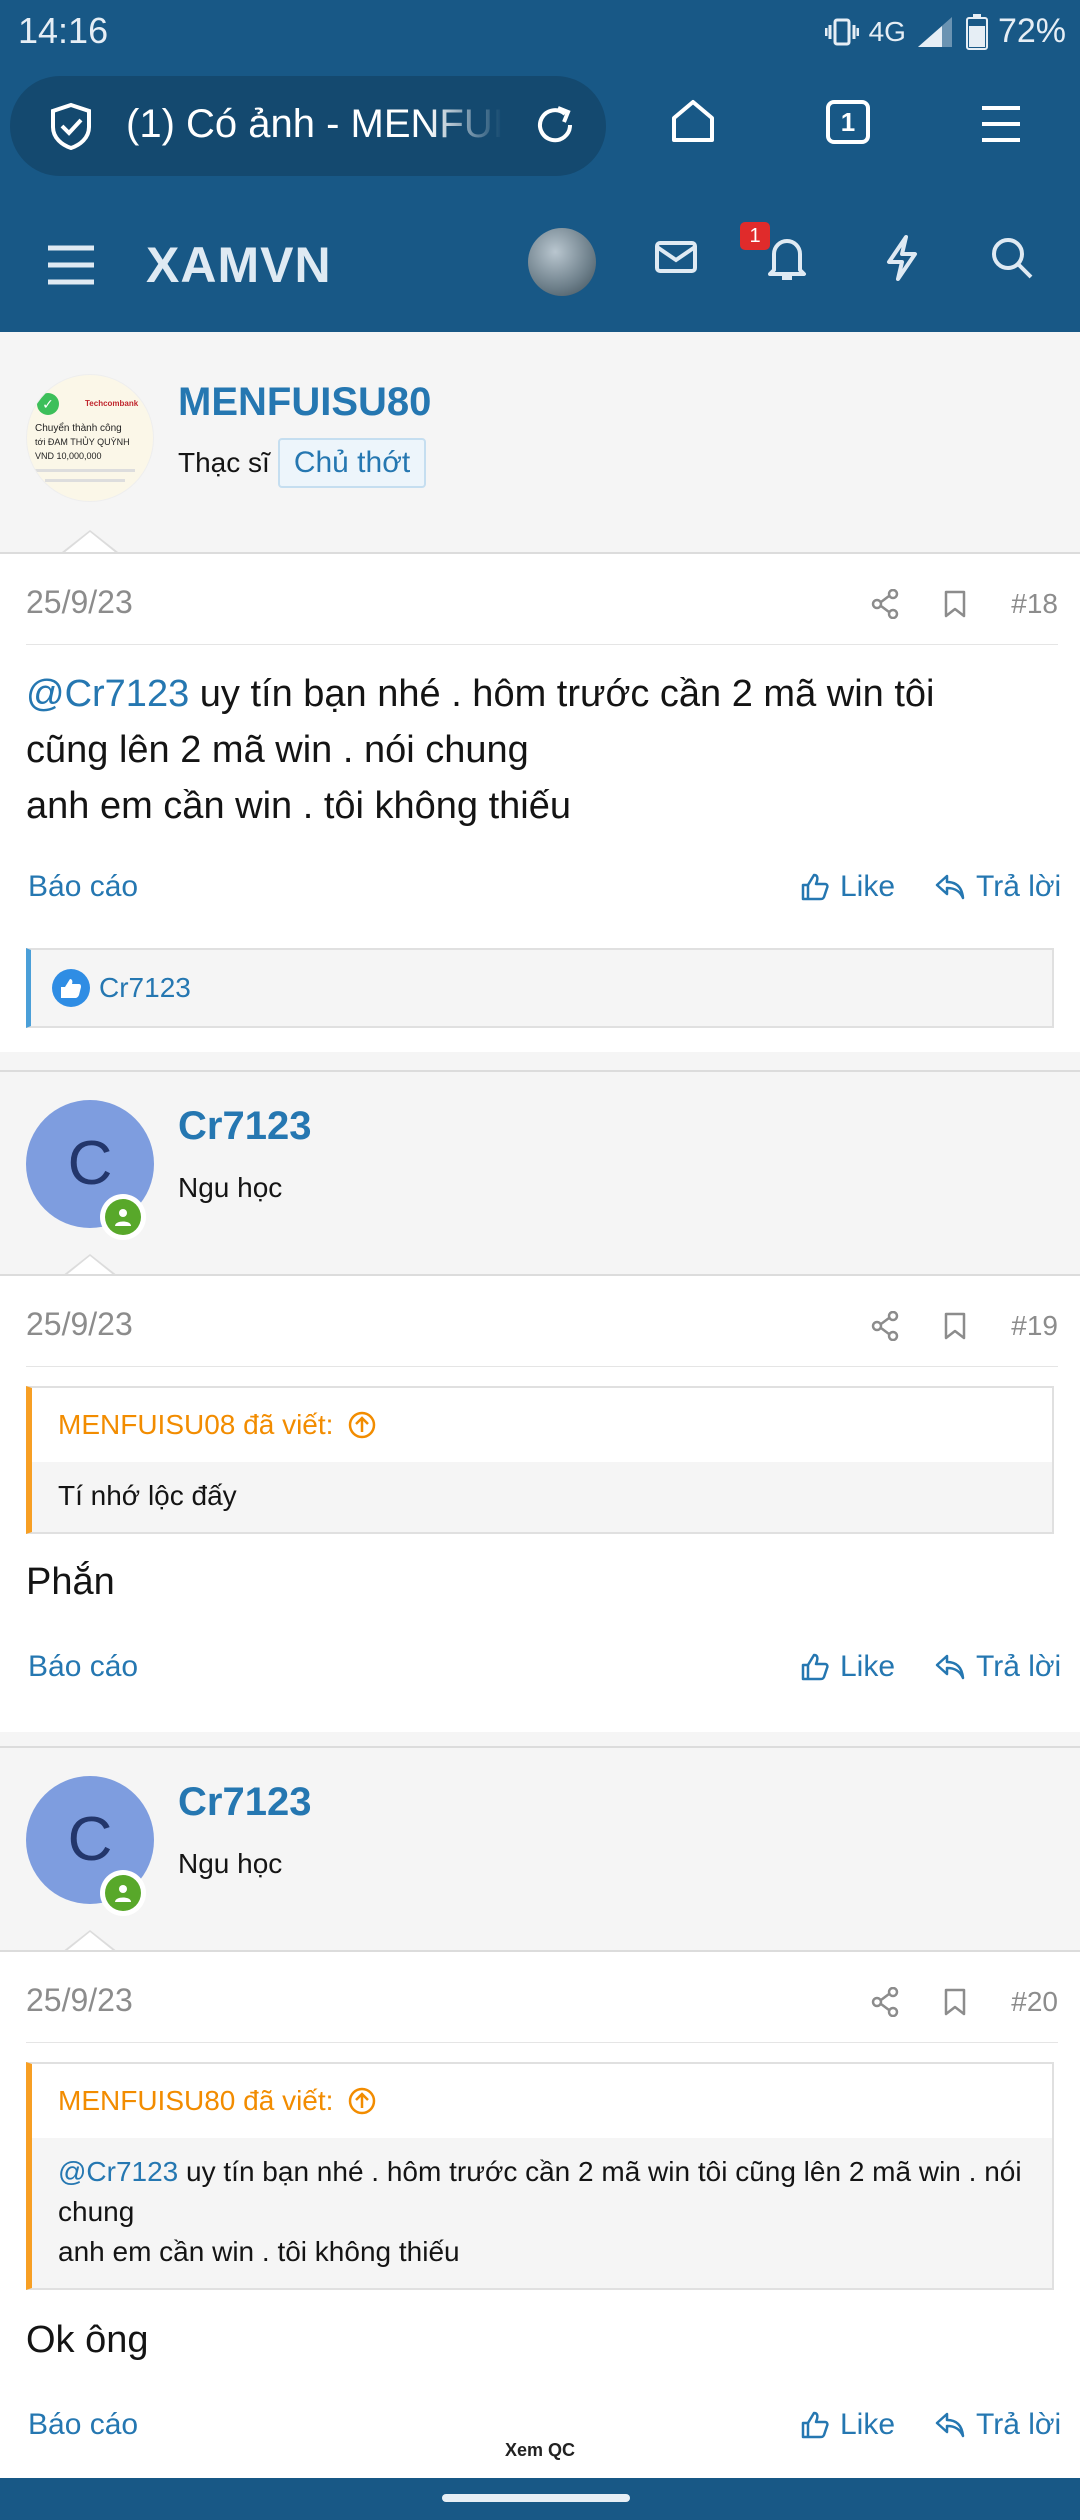  I want to click on menu-icon, so click(1001, 124).